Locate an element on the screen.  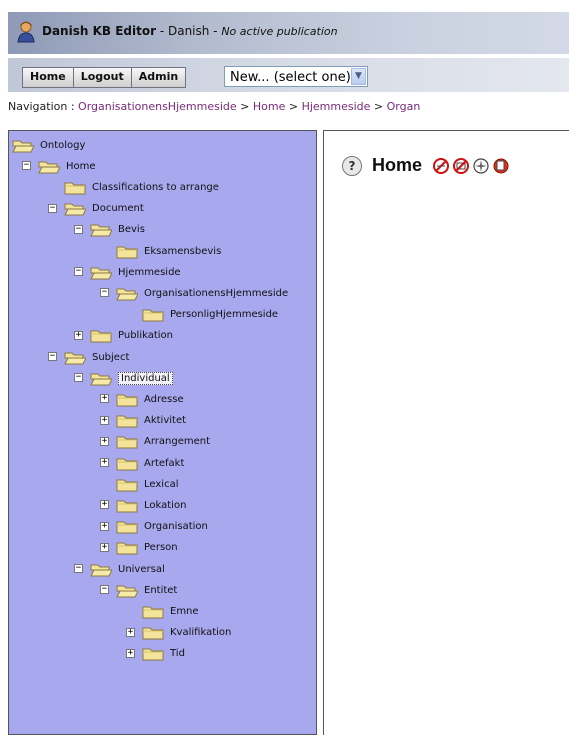
tree-item-label: Bevis is located at coordinates (131, 229).